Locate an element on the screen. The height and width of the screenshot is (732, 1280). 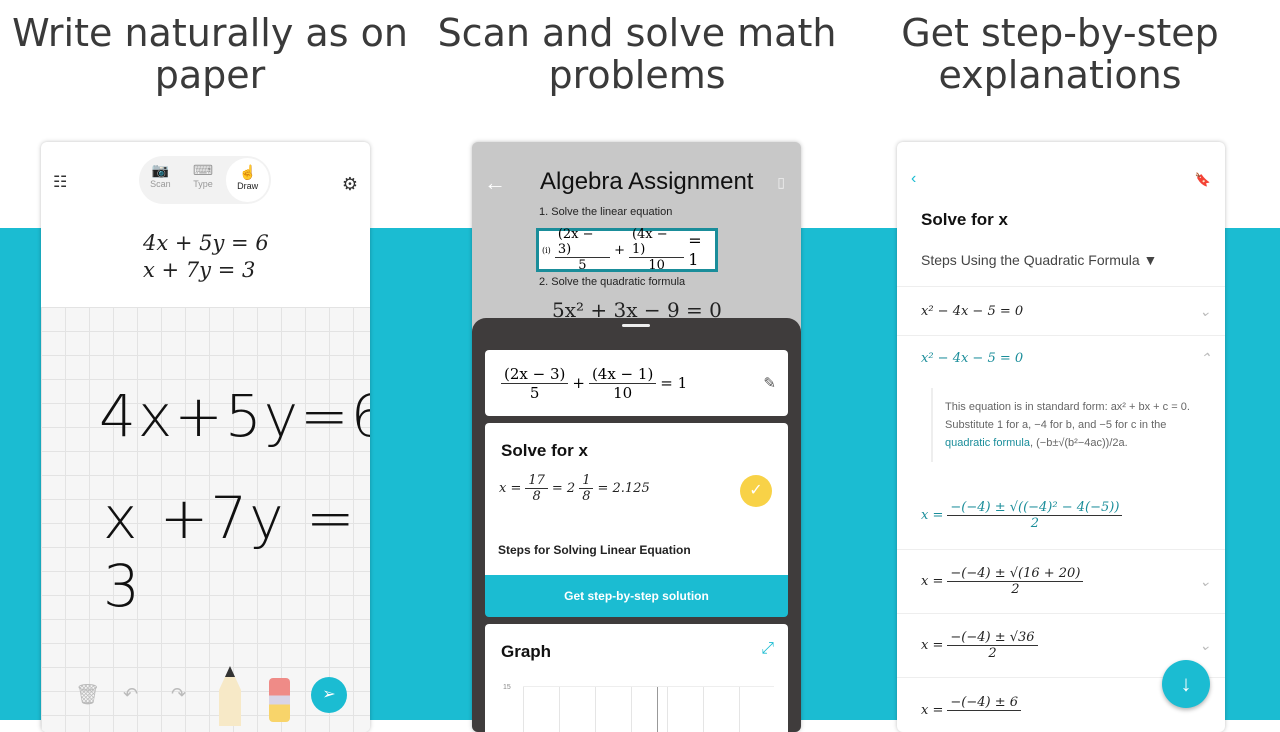
step-row: x² − 4x − 5 = 0 ⌄ is located at coordinates (1061, 311).